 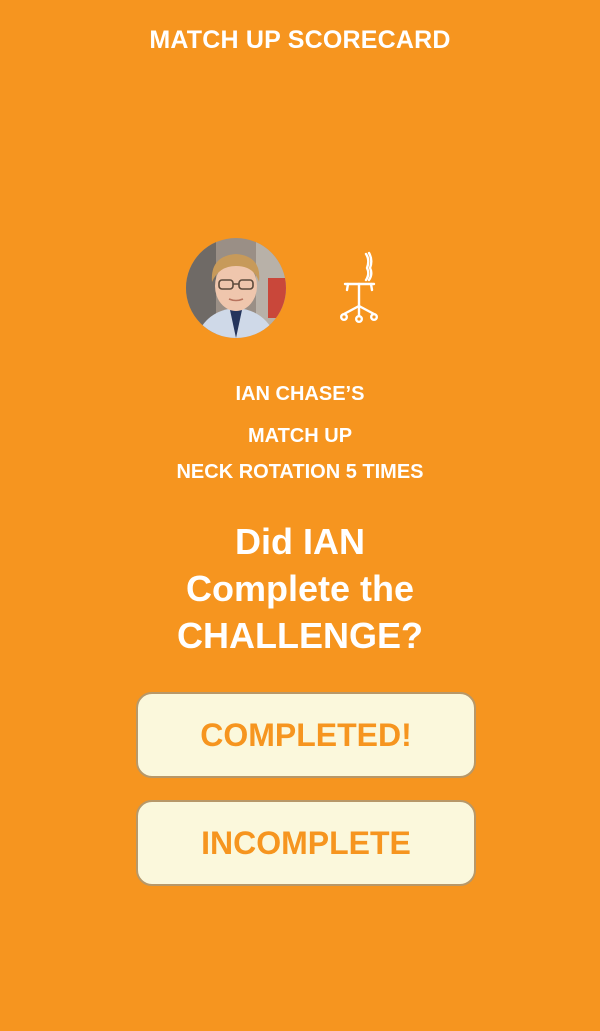 I want to click on page-title: MATCH UP SCORECARD, so click(x=300, y=40).